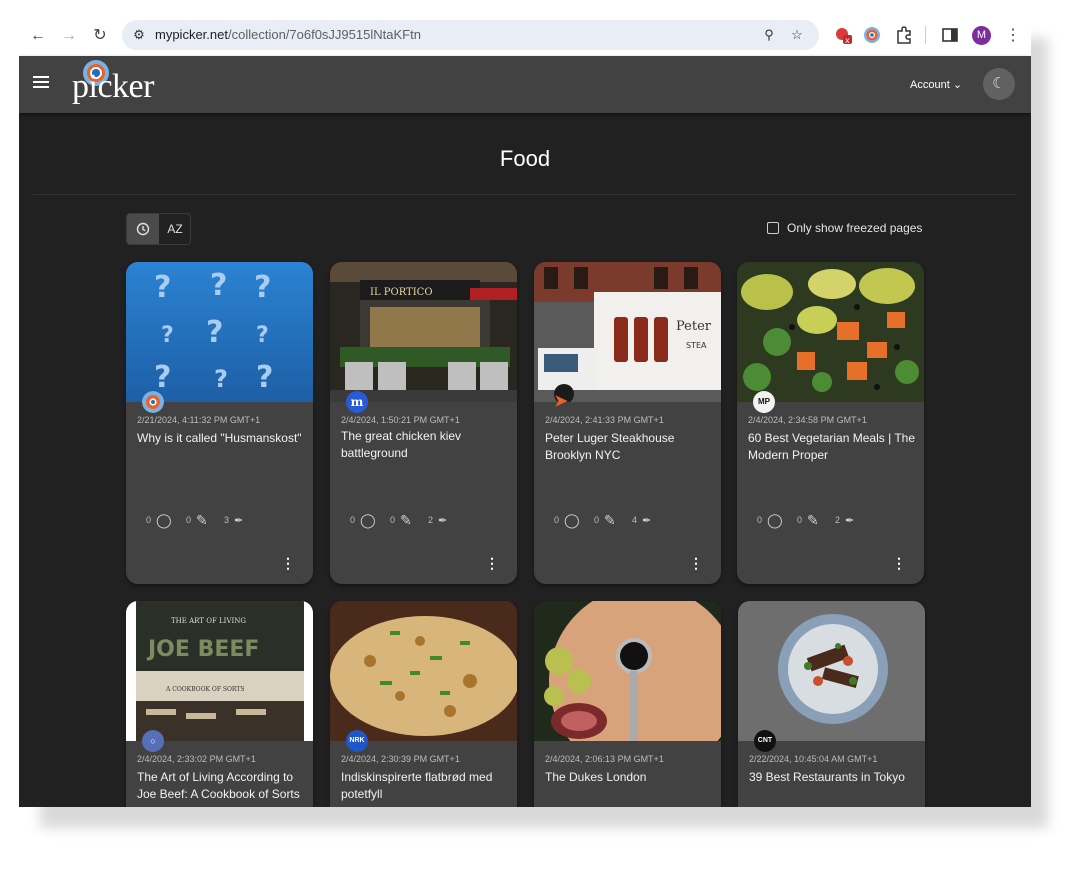 The height and width of the screenshot is (888, 1080). Describe the element at coordinates (813, 759) in the screenshot. I see `card-date: 2/22/2024, 10:45:04 AM GMT+1` at that location.